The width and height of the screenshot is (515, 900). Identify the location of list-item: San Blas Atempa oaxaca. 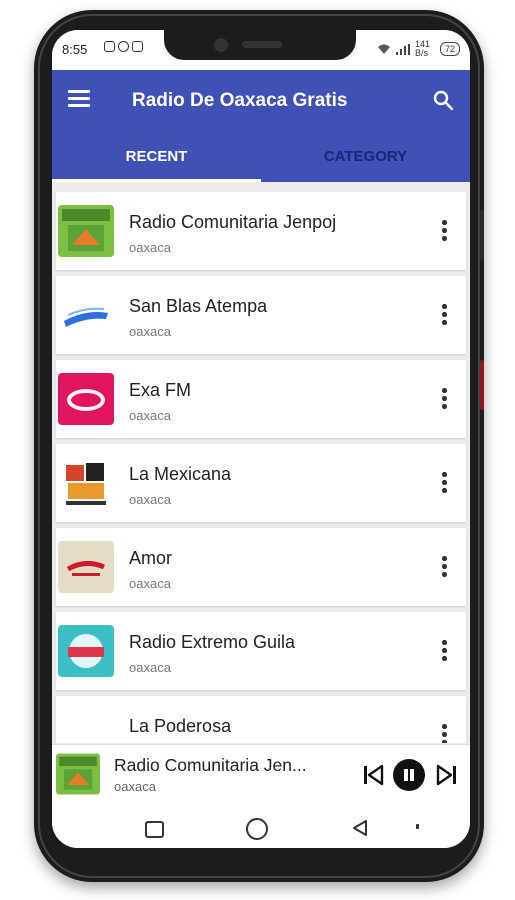
(261, 315).